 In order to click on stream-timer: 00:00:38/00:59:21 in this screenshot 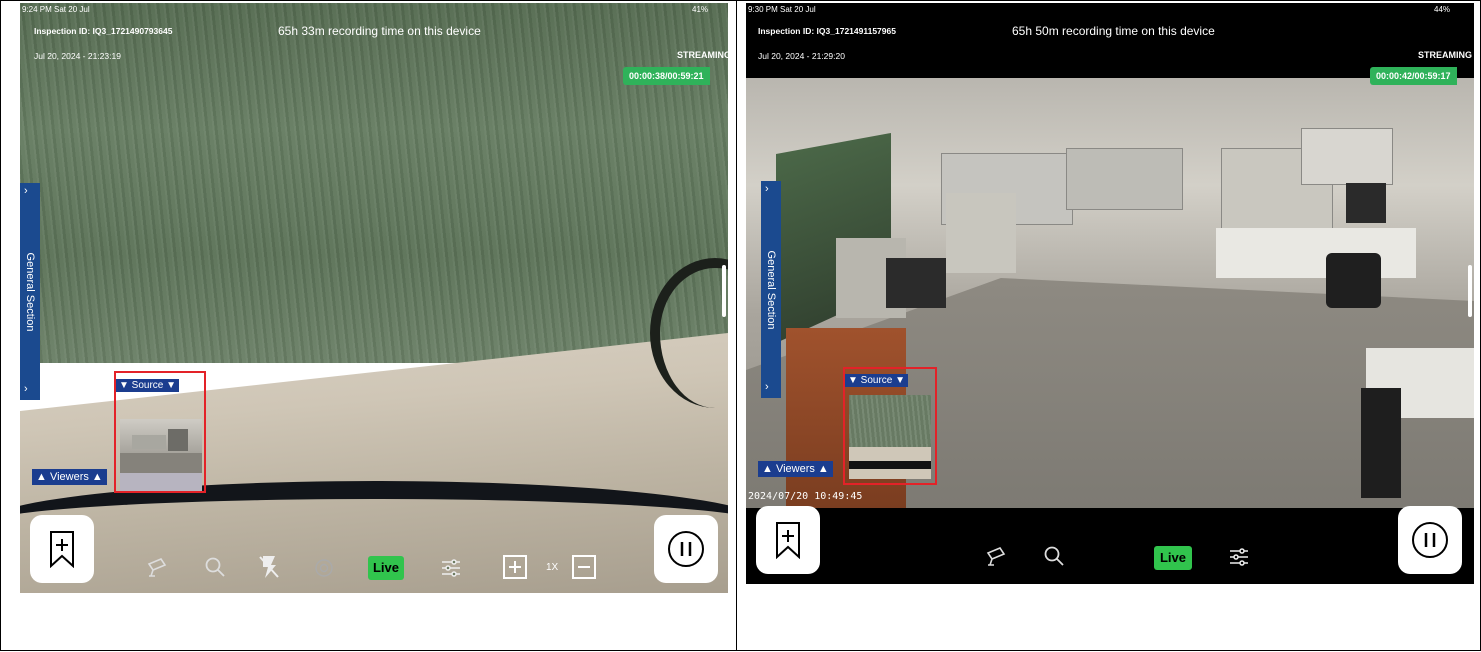, I will do `click(666, 76)`.